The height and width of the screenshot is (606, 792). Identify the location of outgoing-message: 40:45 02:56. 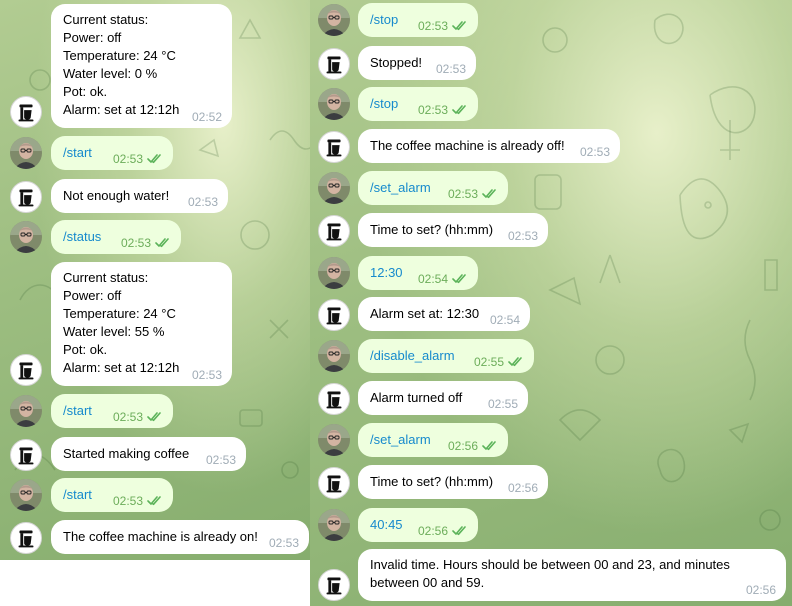
(418, 525).